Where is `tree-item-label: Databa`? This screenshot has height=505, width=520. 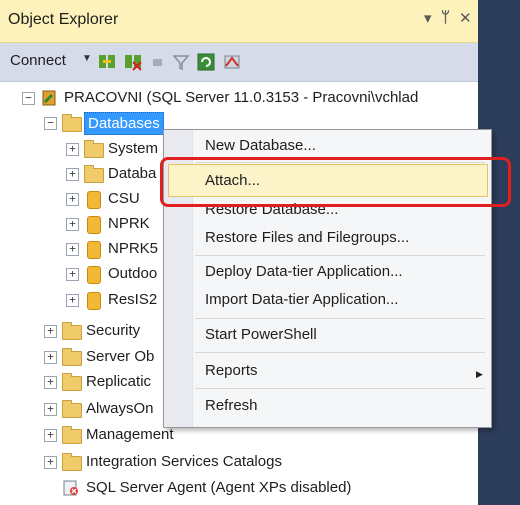 tree-item-label: Databa is located at coordinates (132, 173).